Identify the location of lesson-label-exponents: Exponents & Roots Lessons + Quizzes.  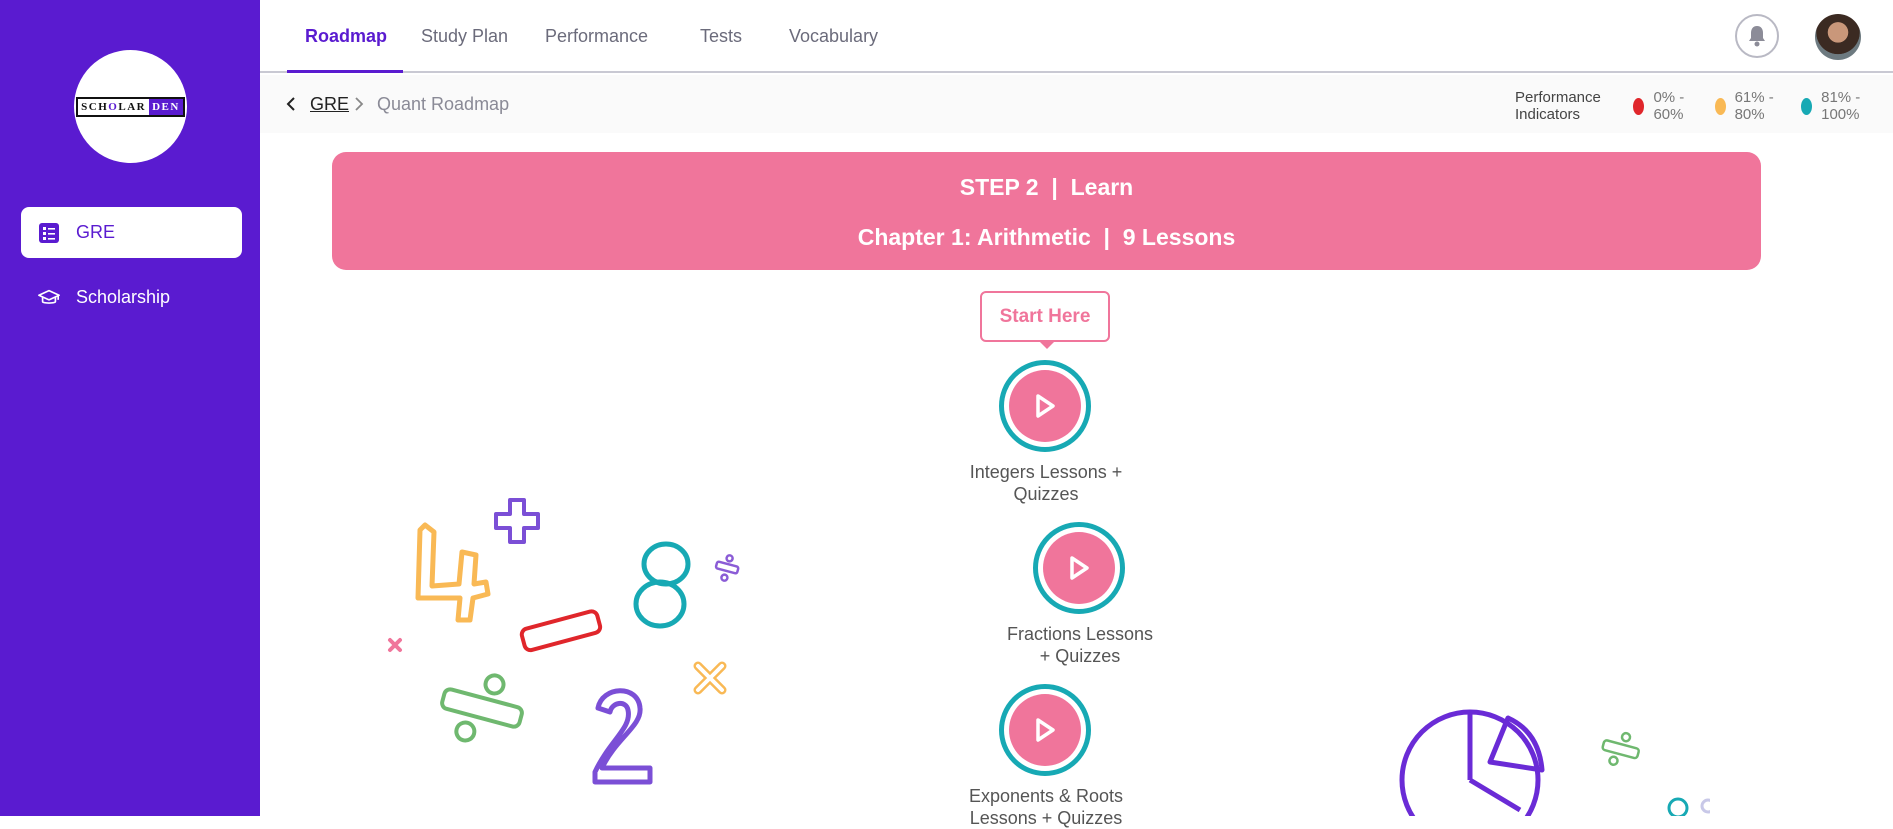
(1046, 807).